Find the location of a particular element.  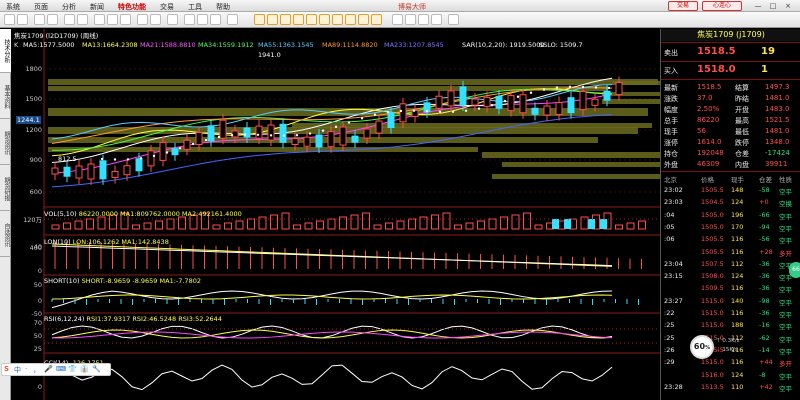

heart-link-button: 心连心 is located at coordinates (722, 6).